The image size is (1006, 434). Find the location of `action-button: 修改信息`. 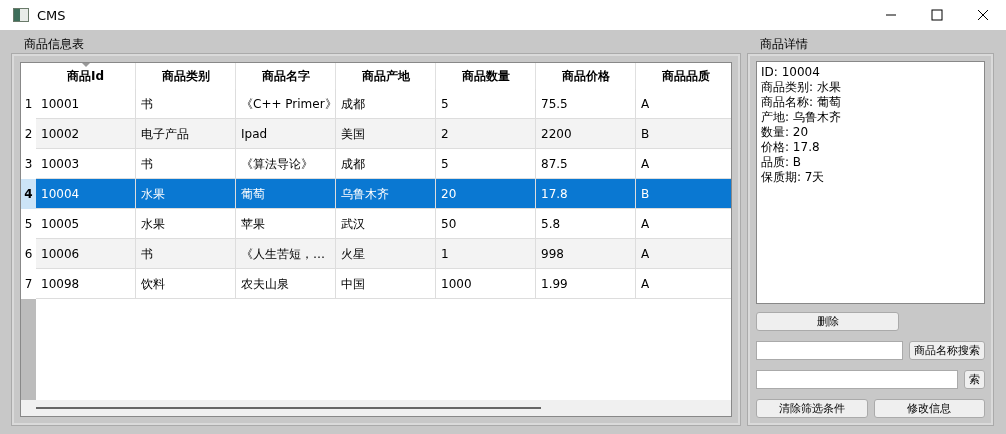

action-button: 修改信息 is located at coordinates (929, 408).